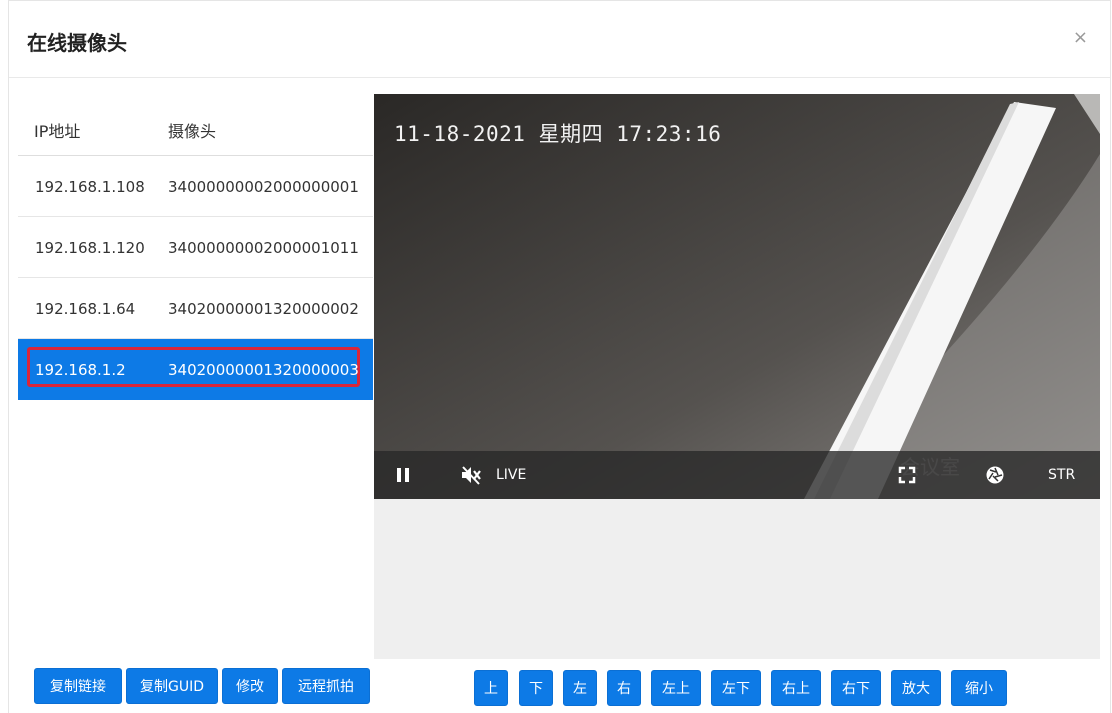 This screenshot has width=1112, height=713. What do you see at coordinates (250, 686) in the screenshot?
I see `edit-button: 修改` at bounding box center [250, 686].